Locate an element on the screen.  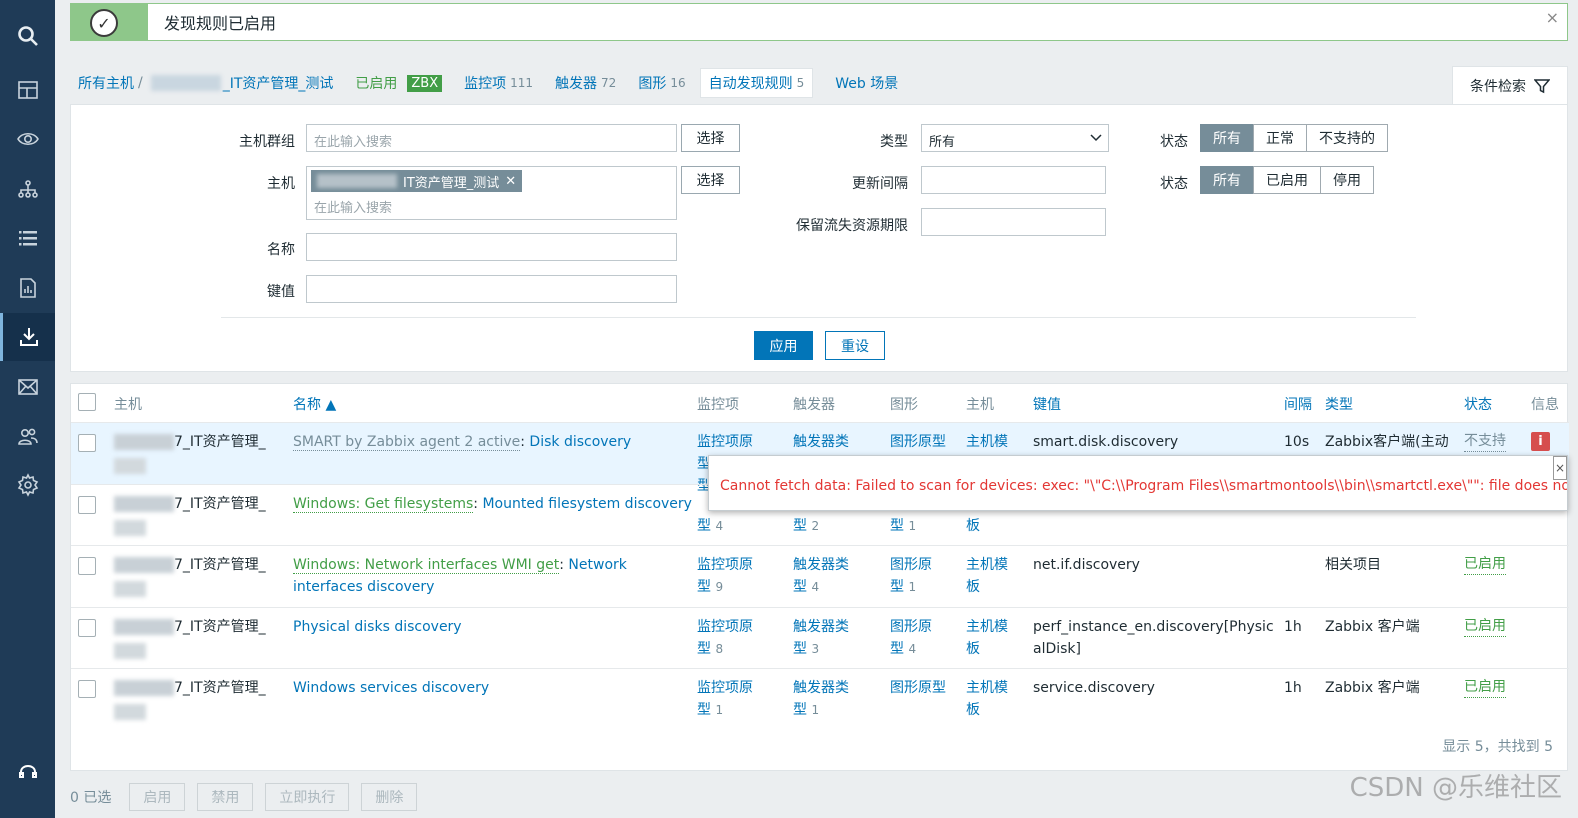
state-option-normal: 正常 is located at coordinates (1280, 138).